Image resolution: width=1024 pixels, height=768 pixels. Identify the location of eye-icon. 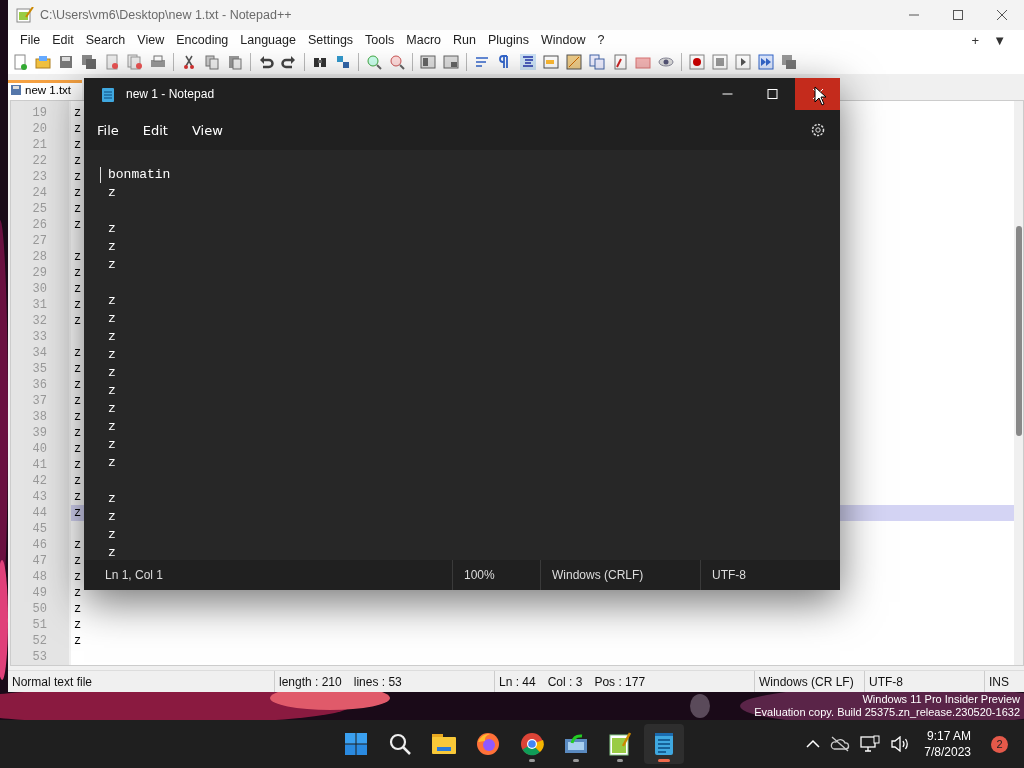
(666, 62).